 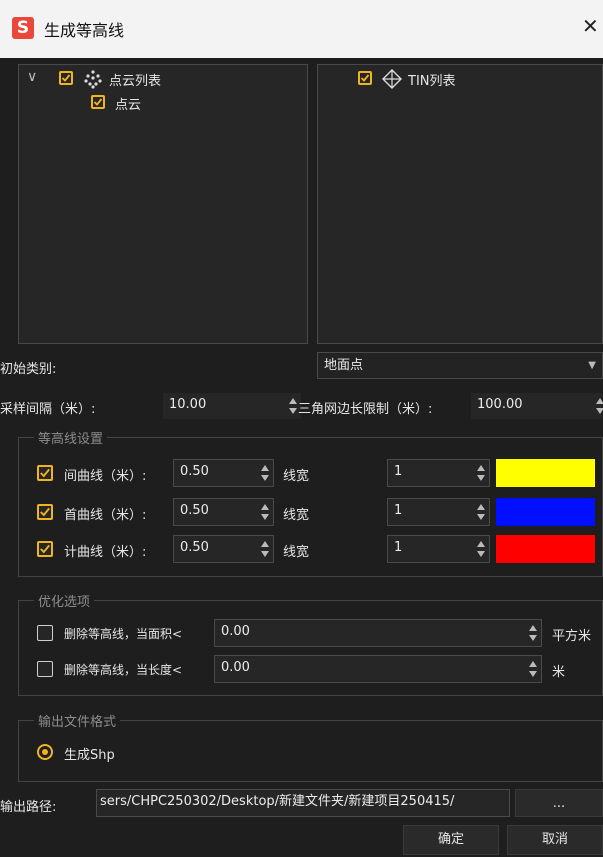 I want to click on optimize-title: 优化选项, so click(x=64, y=600).